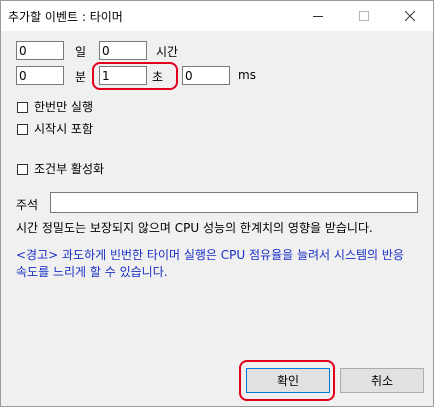 The width and height of the screenshot is (434, 407). Describe the element at coordinates (22, 107) in the screenshot. I see `run-once-checkbox` at that location.